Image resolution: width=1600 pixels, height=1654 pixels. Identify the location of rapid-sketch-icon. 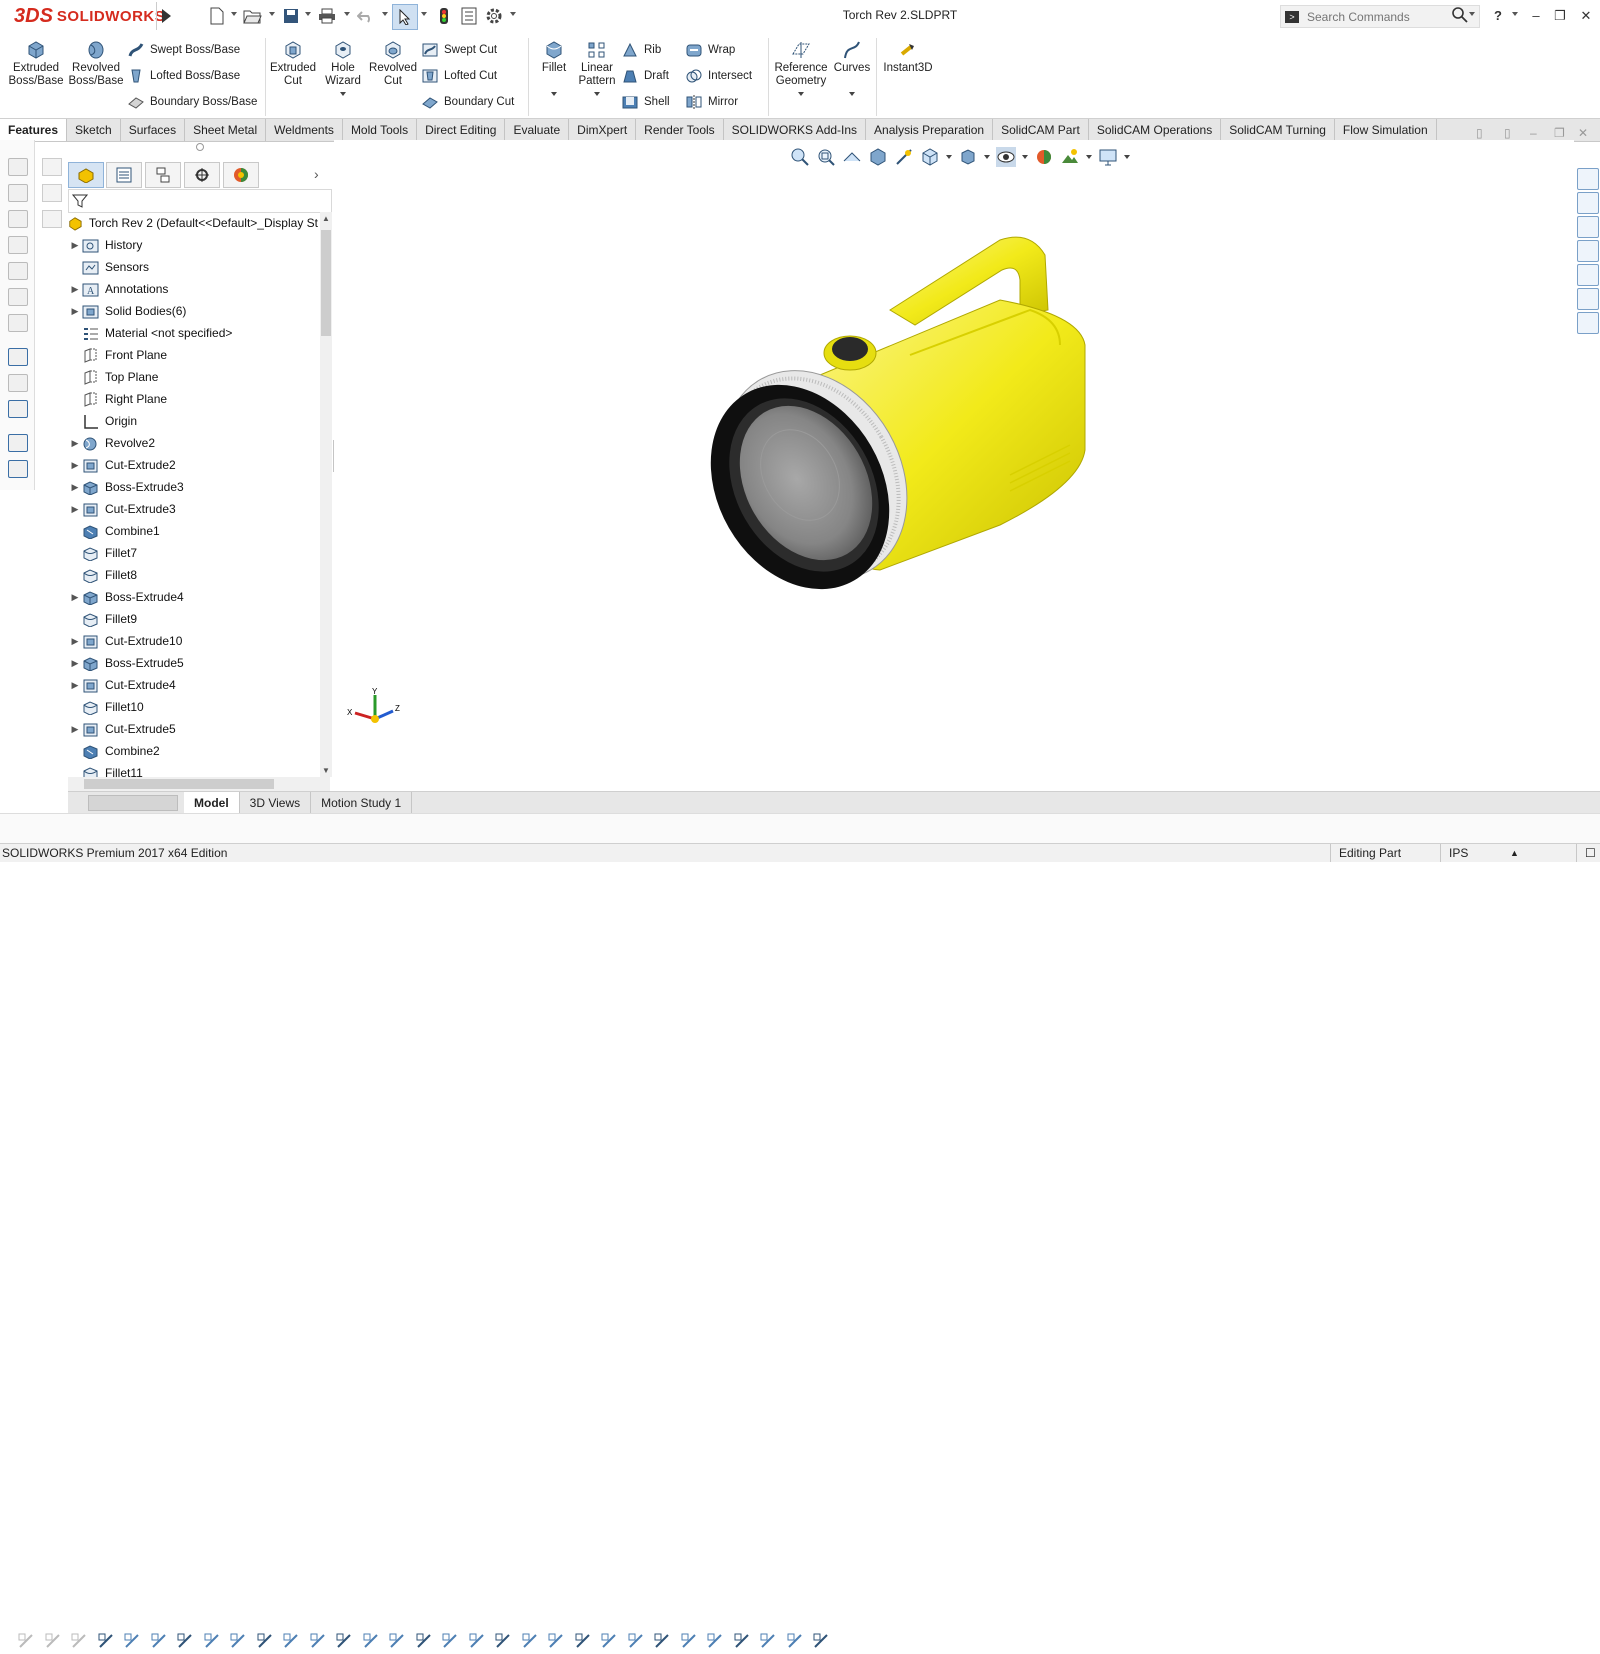
(556, 1641).